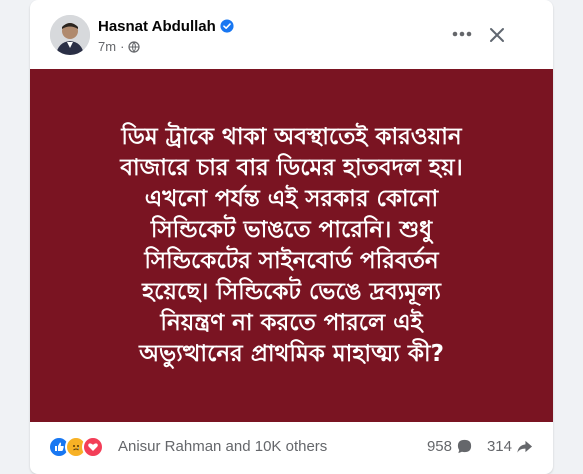 The image size is (583, 474). Describe the element at coordinates (464, 446) in the screenshot. I see `comment-bubble-icon` at that location.